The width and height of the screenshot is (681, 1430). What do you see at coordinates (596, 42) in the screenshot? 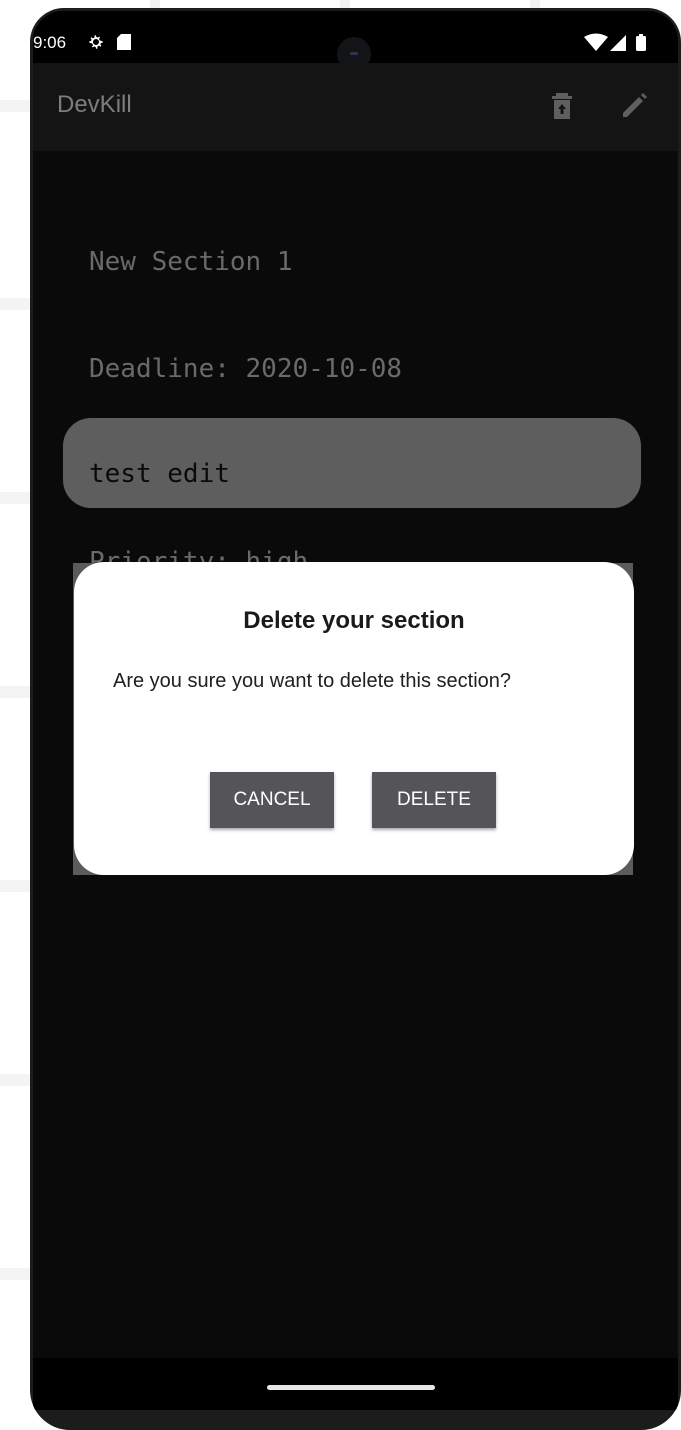
I see `wifi-icon` at bounding box center [596, 42].